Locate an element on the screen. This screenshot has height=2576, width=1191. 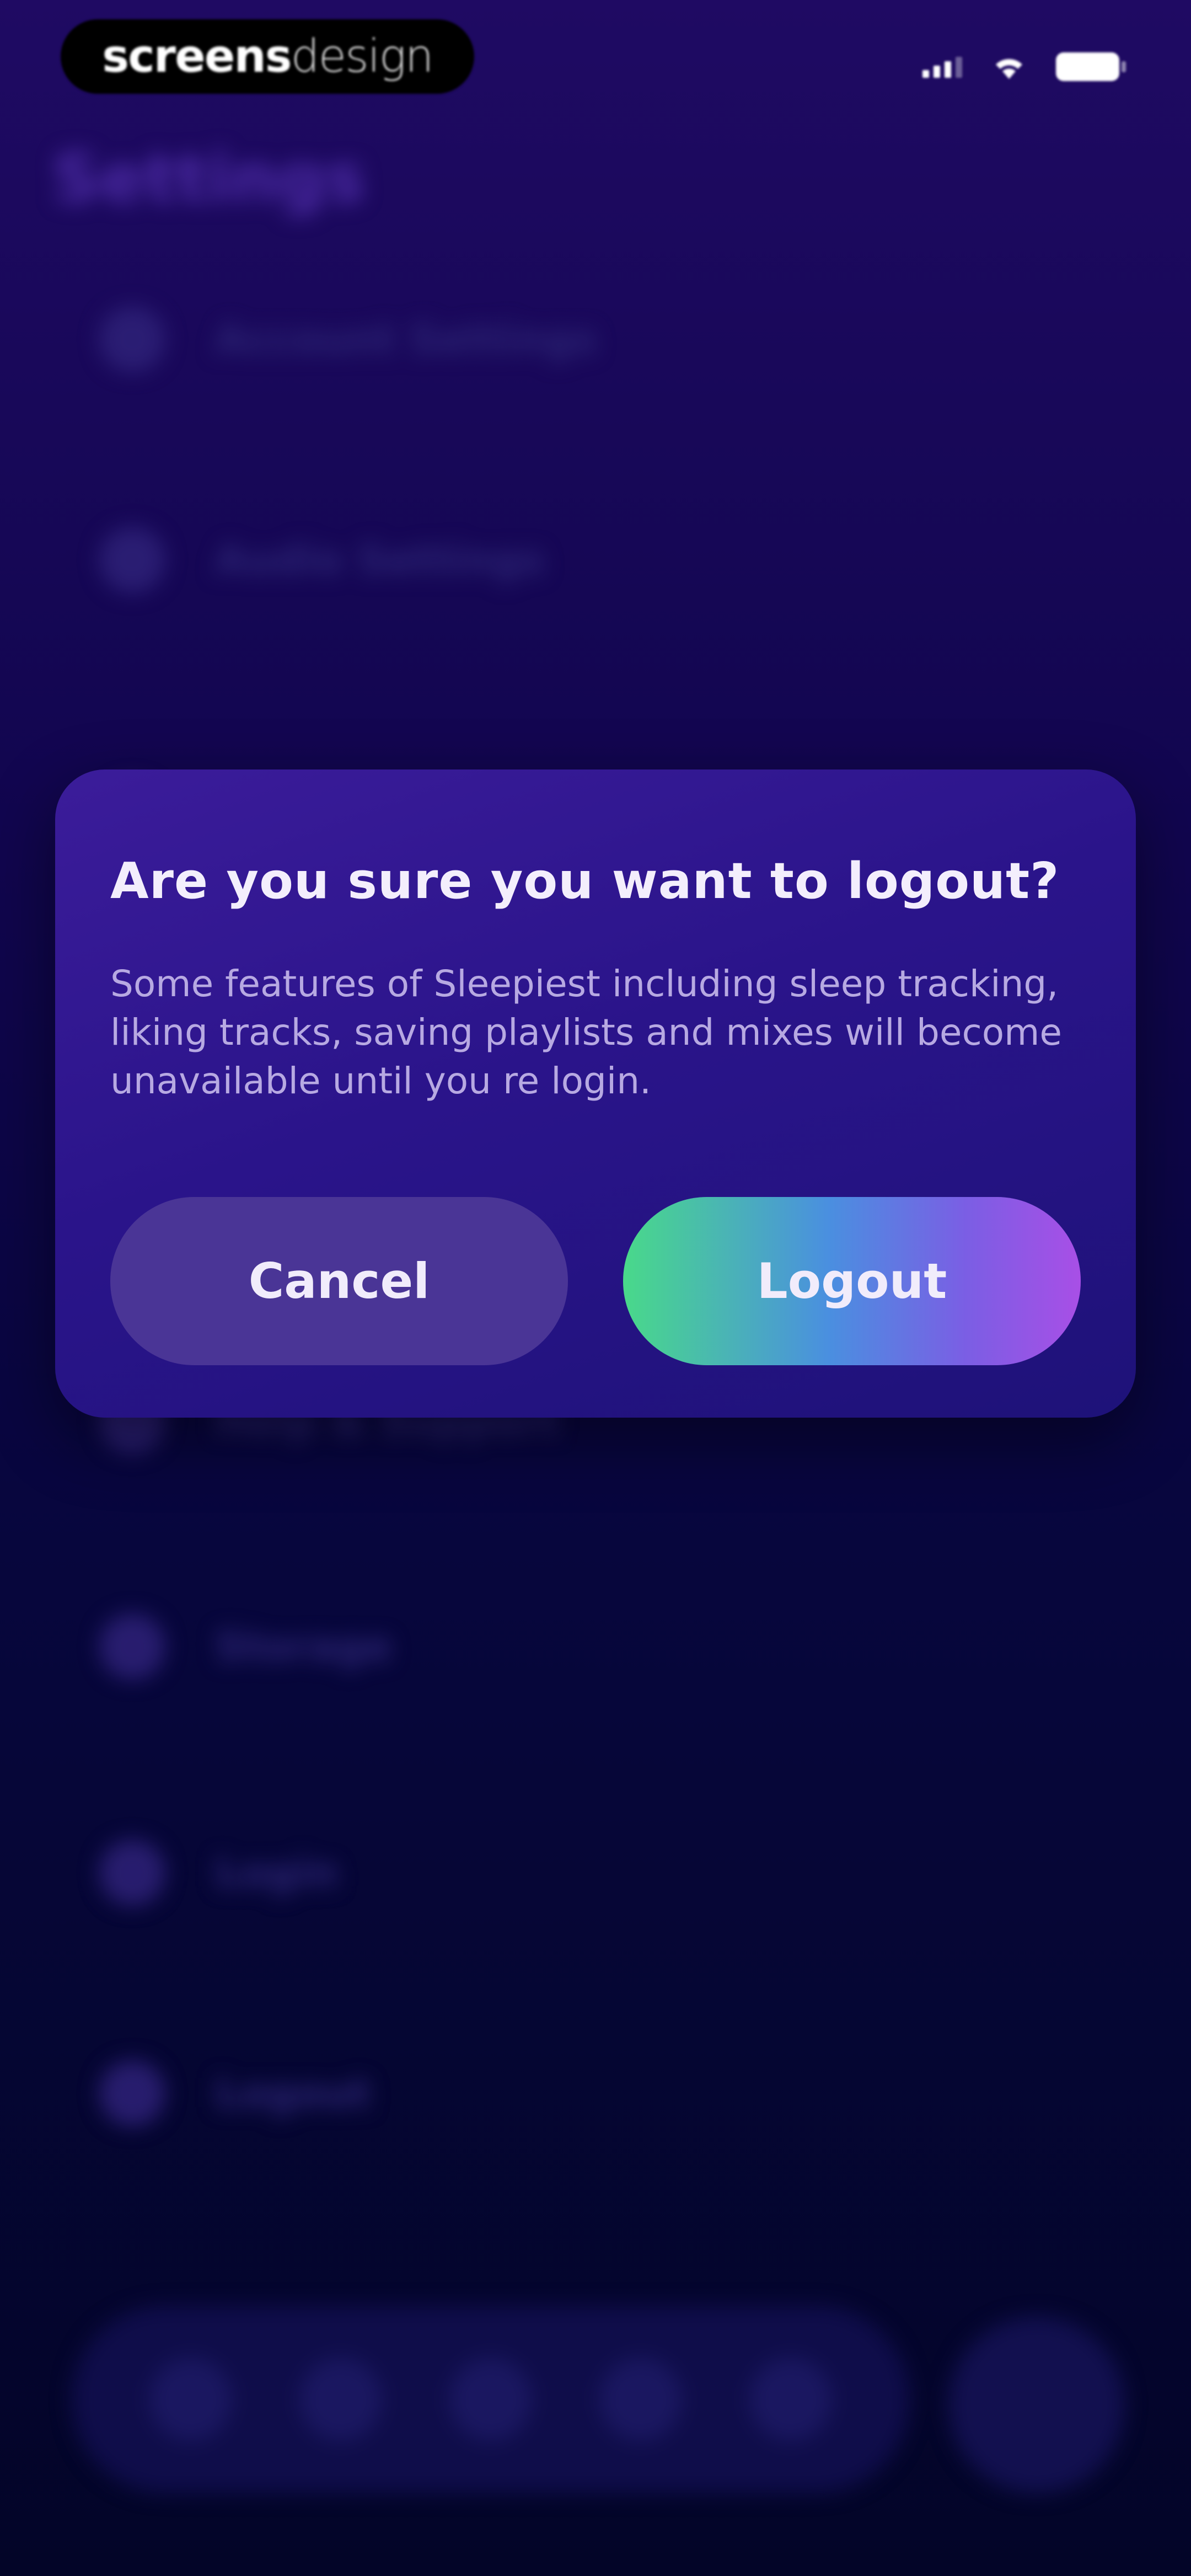
cancel-button: Cancel is located at coordinates (339, 1281).